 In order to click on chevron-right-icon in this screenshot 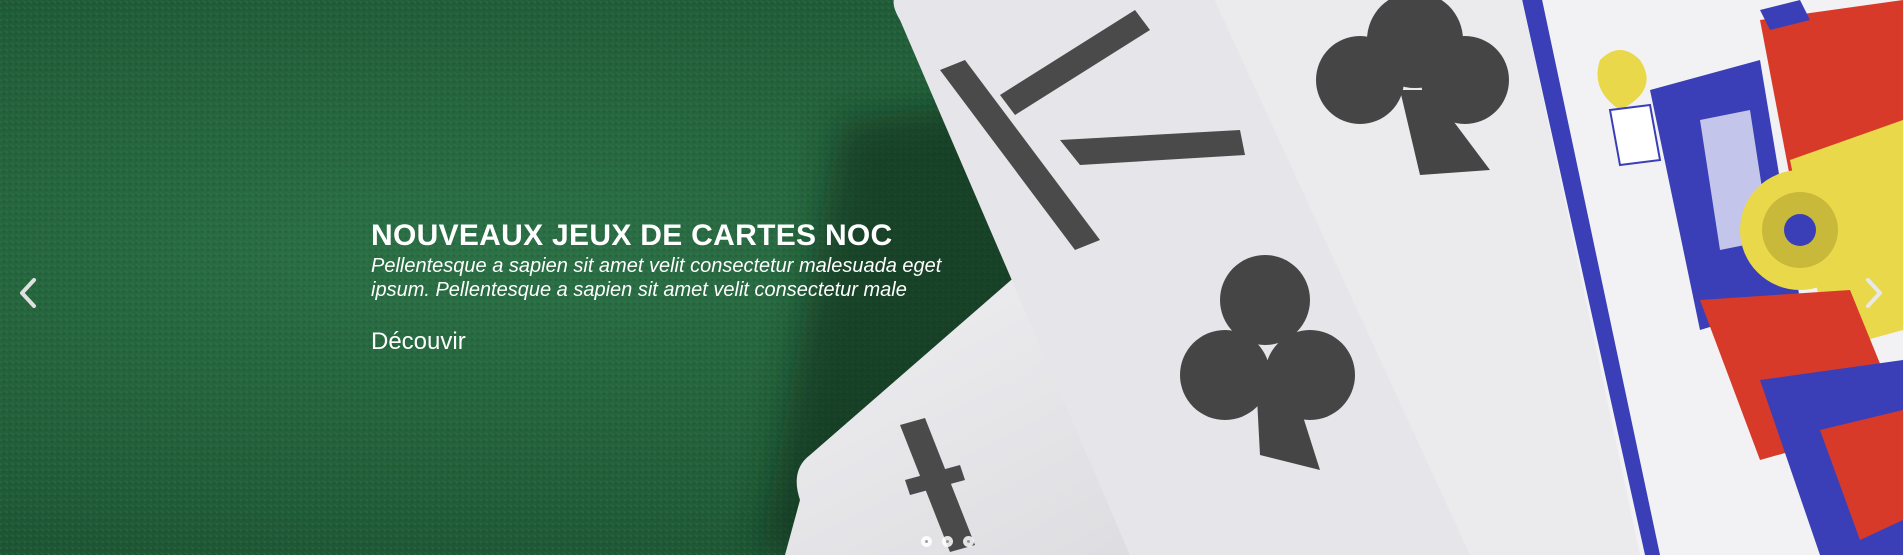, I will do `click(1874, 293)`.